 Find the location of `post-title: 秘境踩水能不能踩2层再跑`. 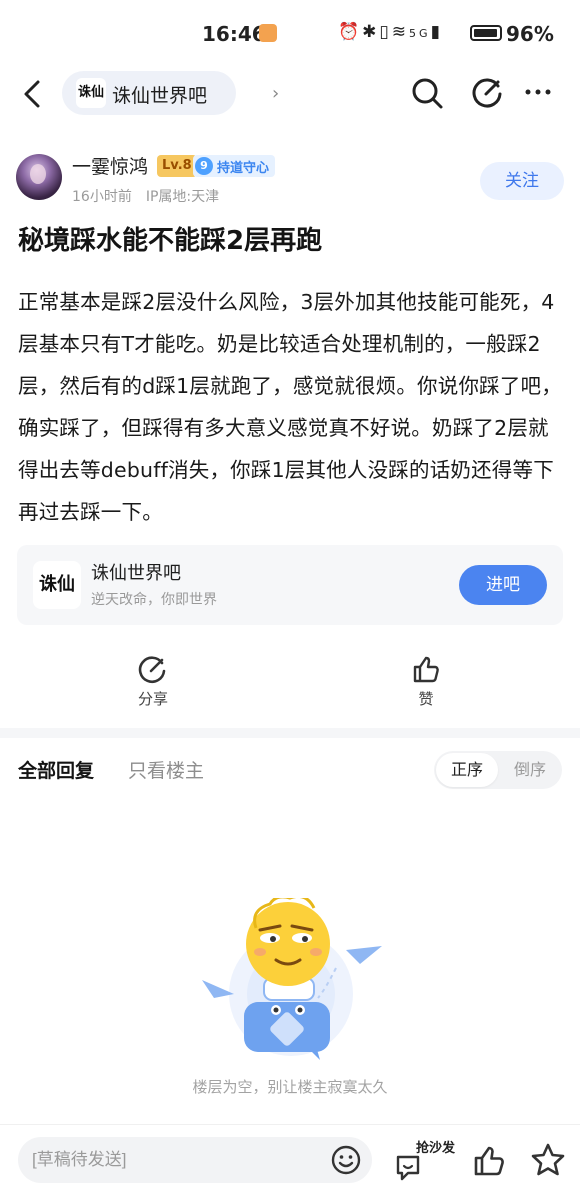

post-title: 秘境踩水能不能踩2层再跑 is located at coordinates (170, 241).